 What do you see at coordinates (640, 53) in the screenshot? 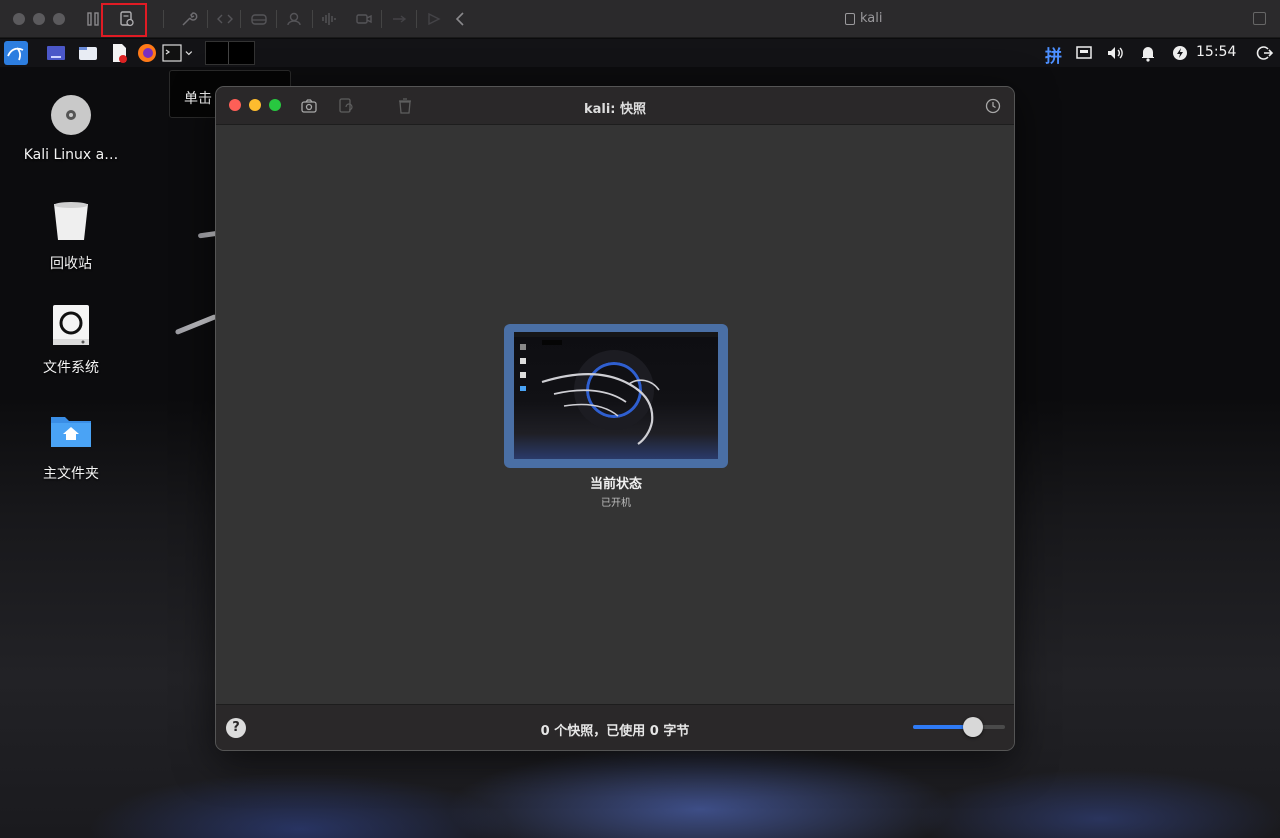
I see `guest-top-panel: 拼 15:54` at bounding box center [640, 53].